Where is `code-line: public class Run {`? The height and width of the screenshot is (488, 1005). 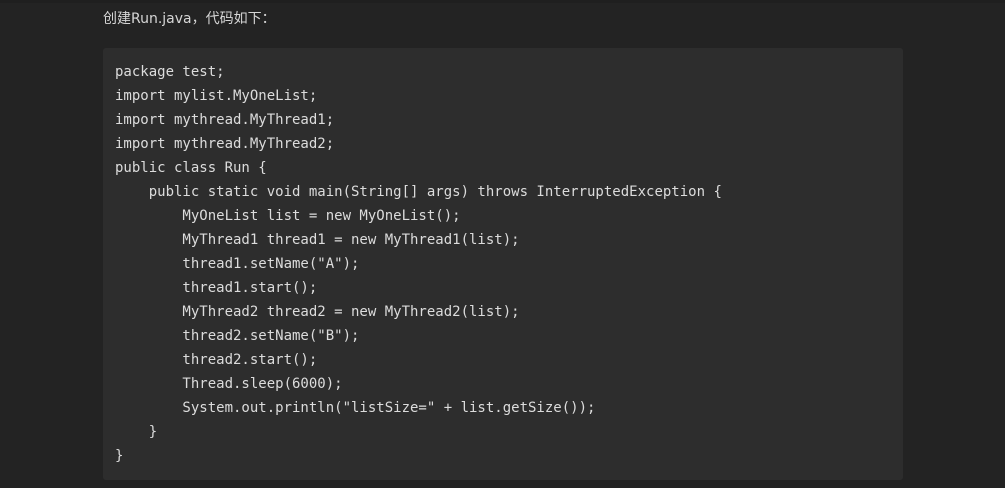 code-line: public class Run { is located at coordinates (191, 168).